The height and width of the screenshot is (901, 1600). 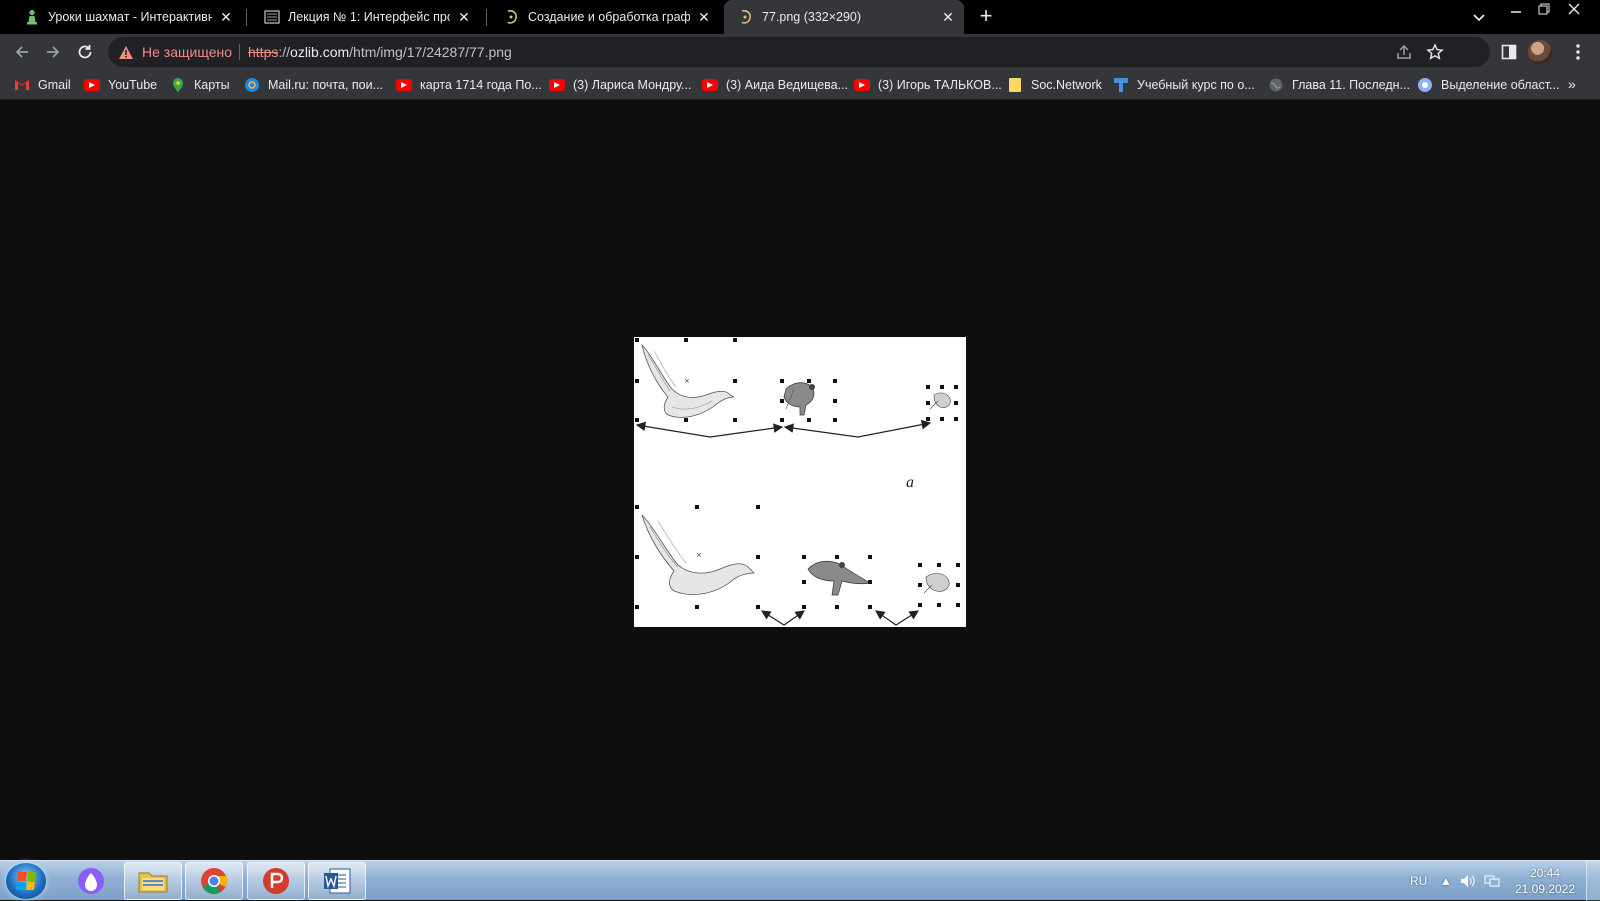 What do you see at coordinates (1574, 9) in the screenshot?
I see `close-window-button` at bounding box center [1574, 9].